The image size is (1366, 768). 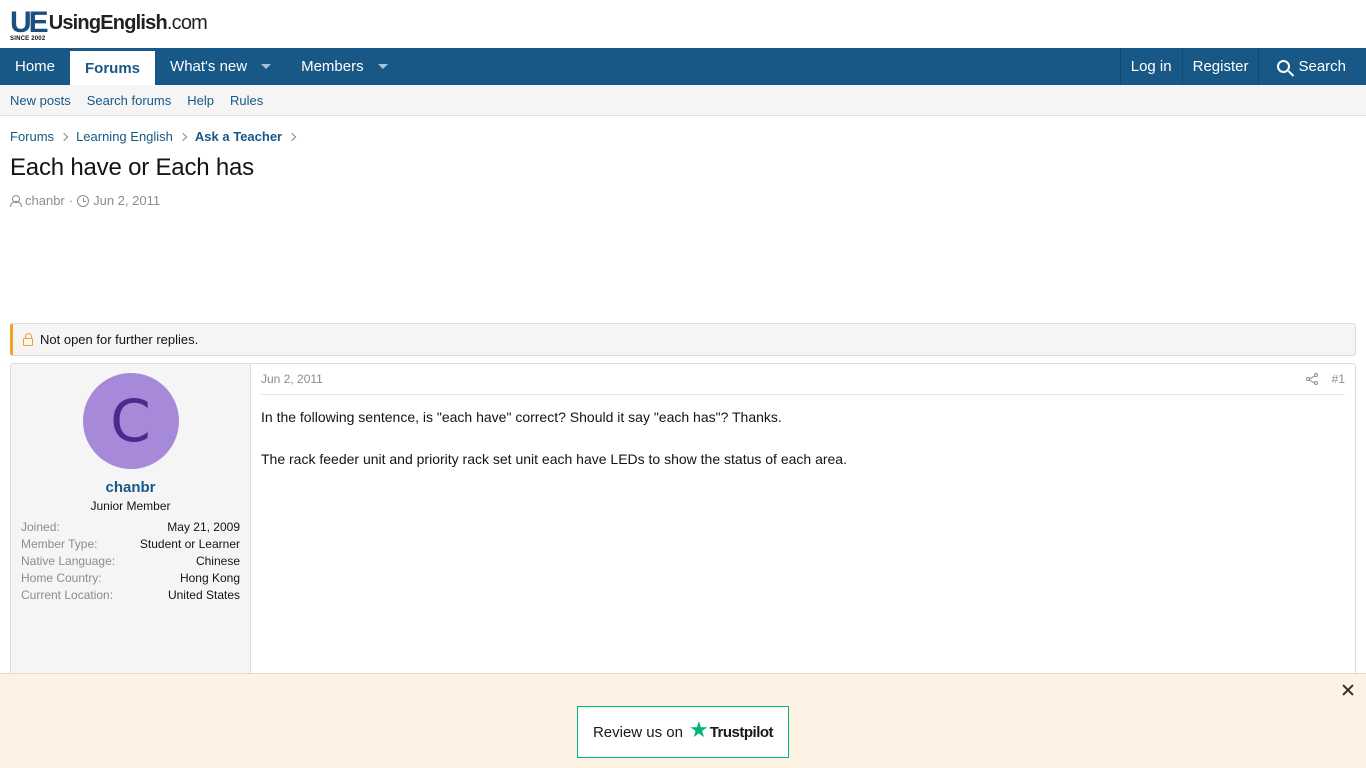 What do you see at coordinates (130, 506) in the screenshot?
I see `user-title: Junior Member` at bounding box center [130, 506].